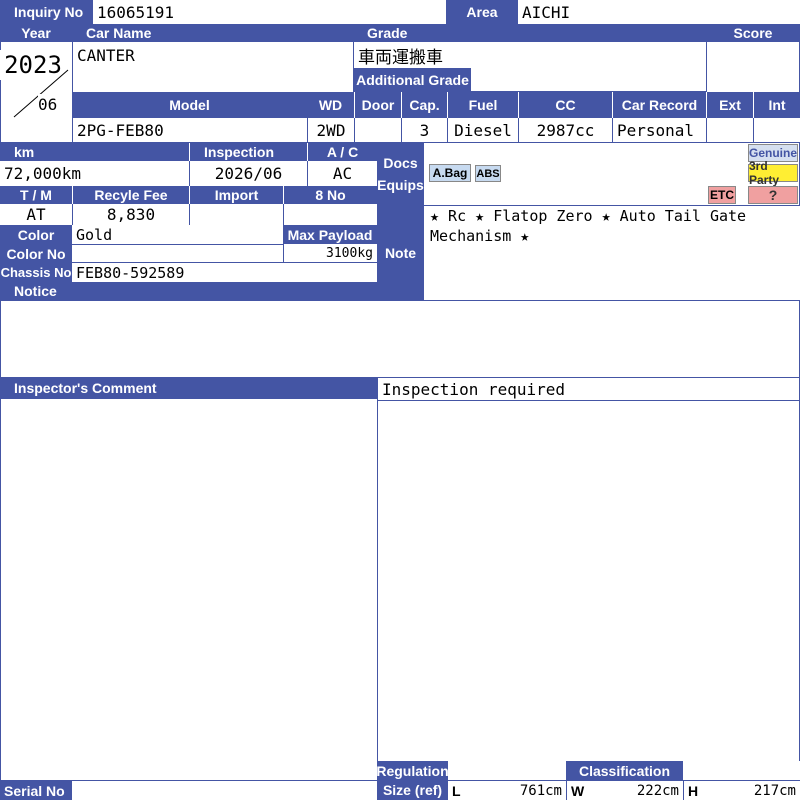  Describe the element at coordinates (269, 12) in the screenshot. I see `inquiry-no-value: 16065191` at that location.